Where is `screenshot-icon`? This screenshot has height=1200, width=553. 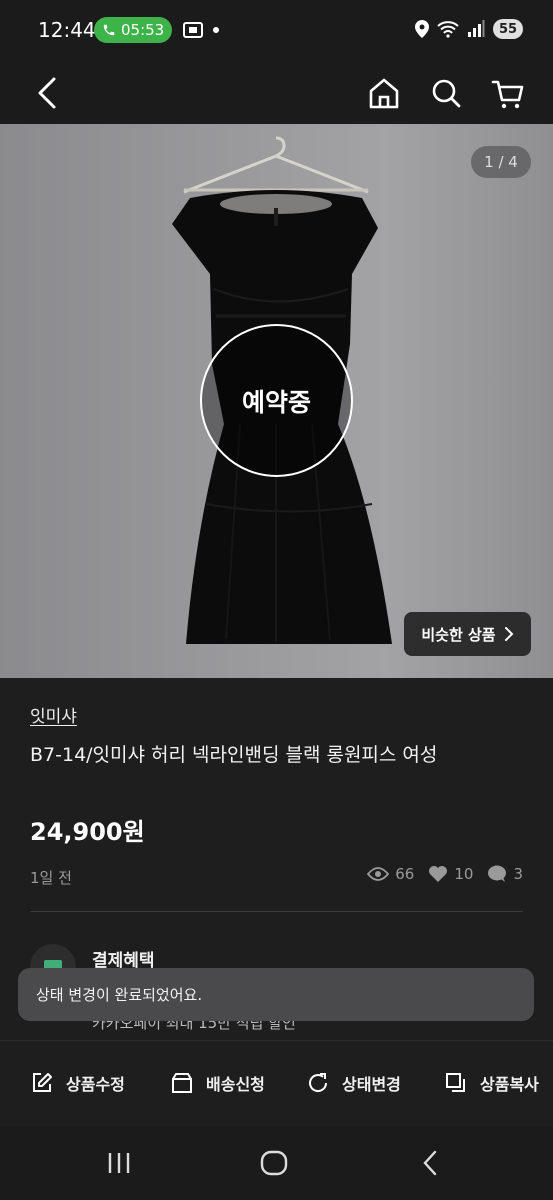
screenshot-icon is located at coordinates (193, 30).